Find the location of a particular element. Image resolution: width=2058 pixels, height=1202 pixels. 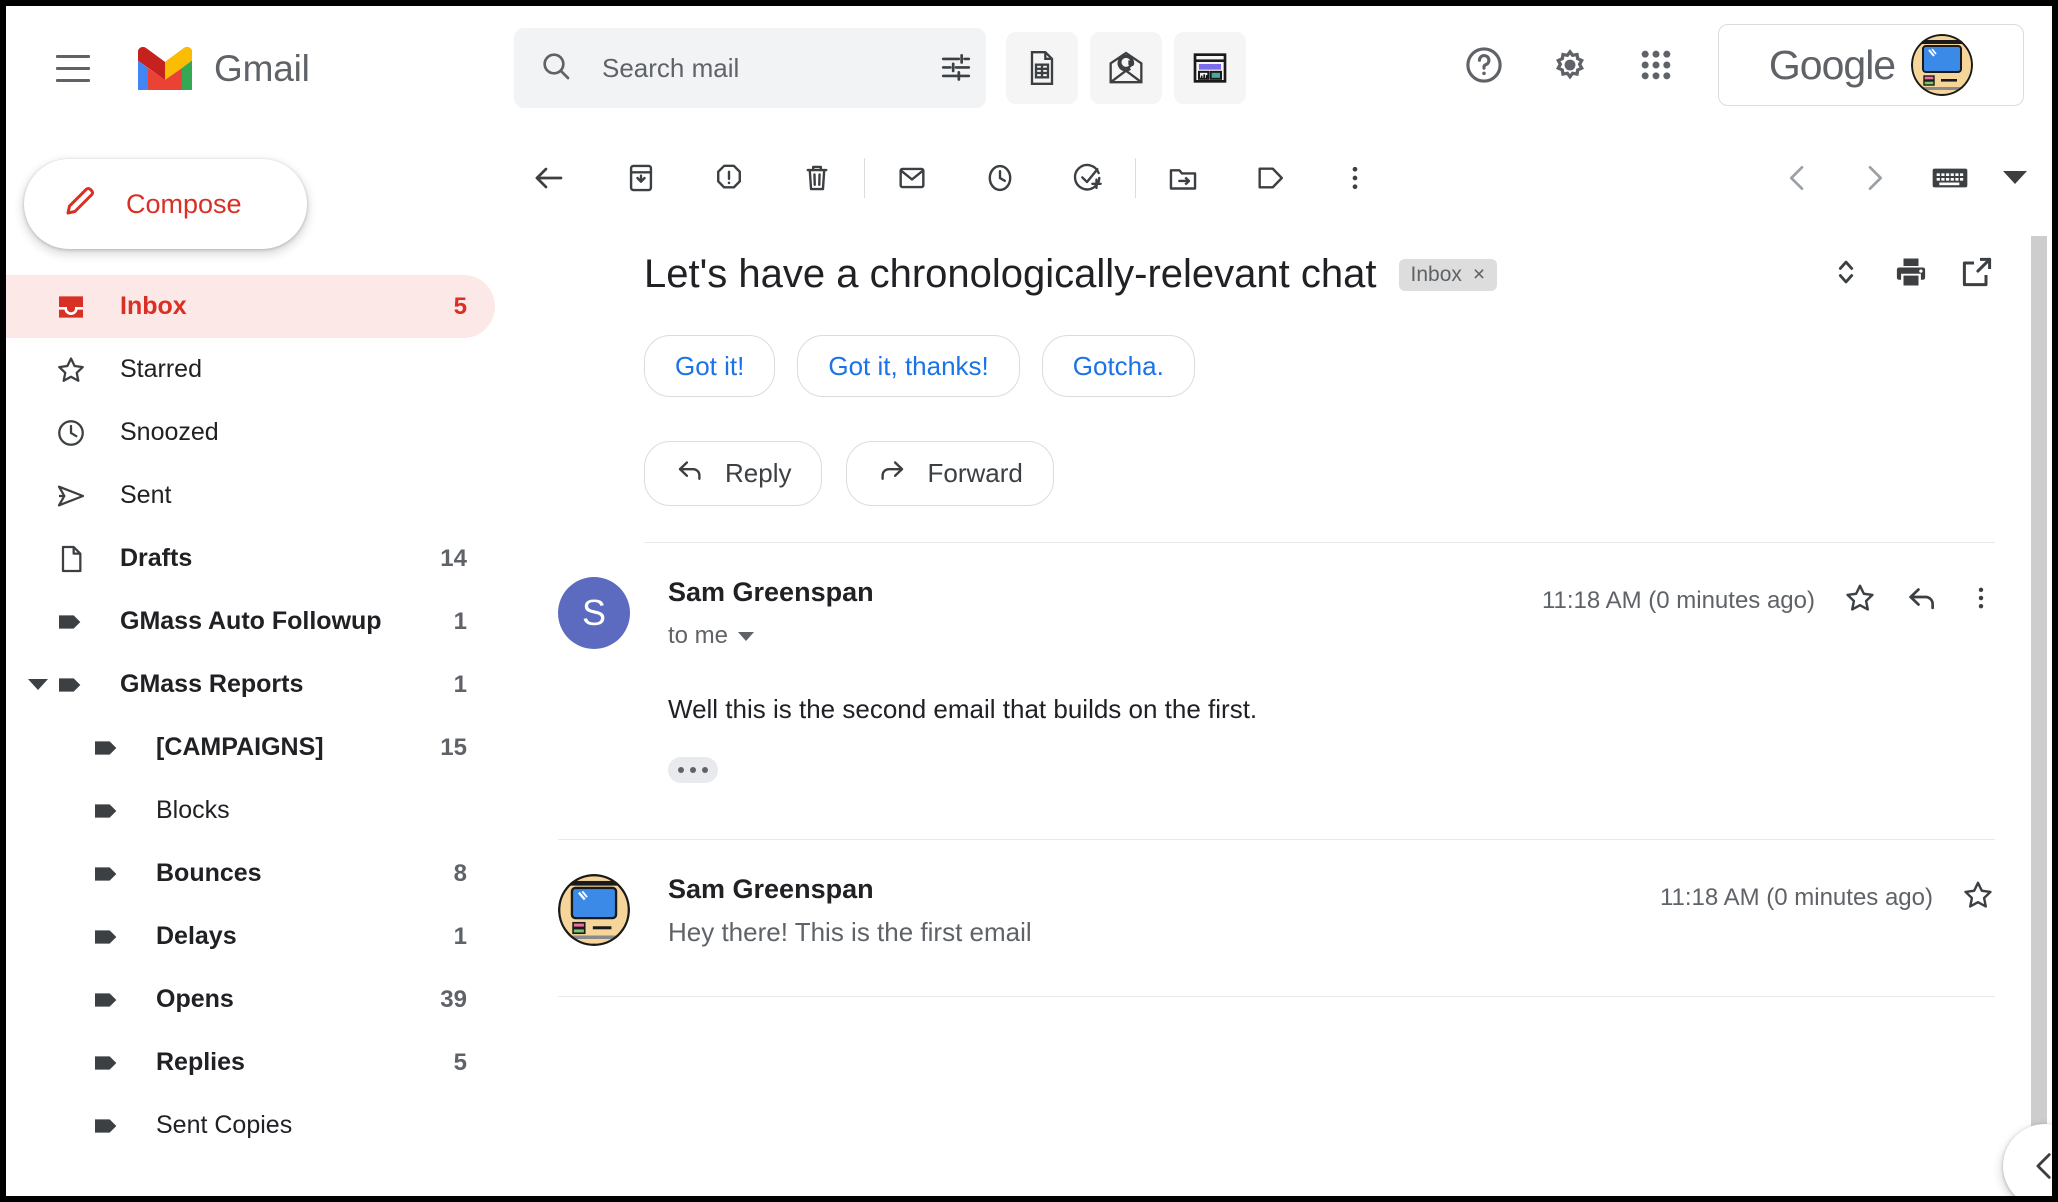

sidebar-item-label: GMass Auto Followup is located at coordinates (251, 621).